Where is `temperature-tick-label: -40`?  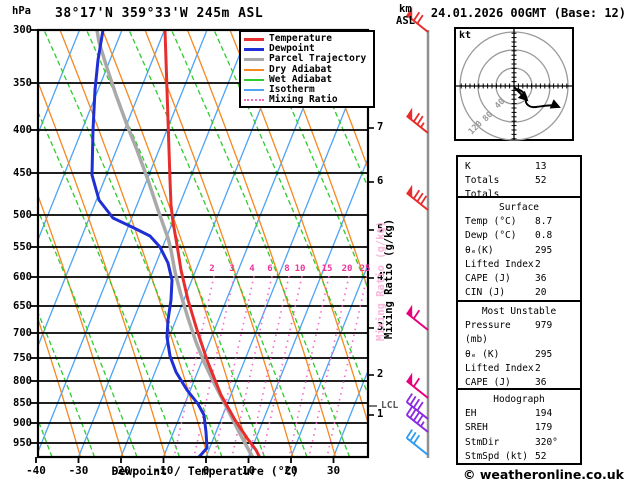
temperature-tick-label: -40 is located at coordinates (36, 470).